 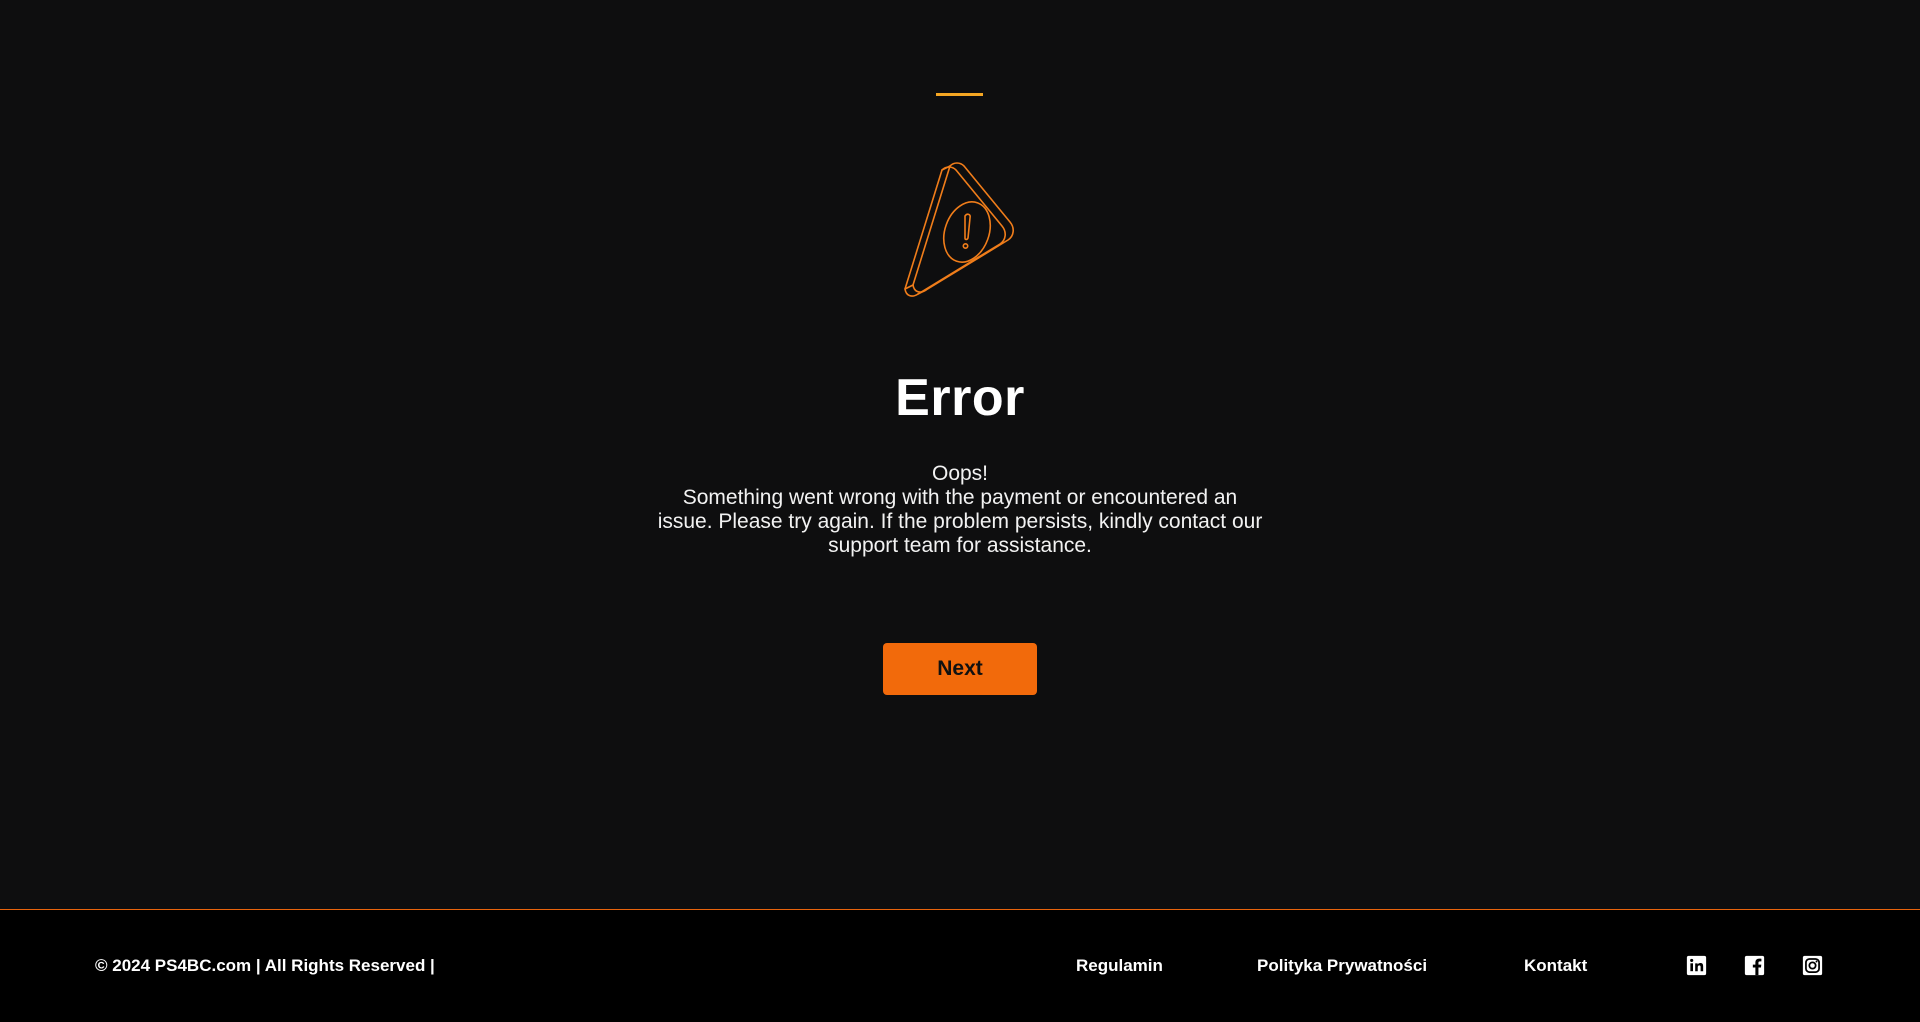 I want to click on copyright-text: © 2024 PS4BC.com | All Rights Reserved |, so click(x=265, y=965).